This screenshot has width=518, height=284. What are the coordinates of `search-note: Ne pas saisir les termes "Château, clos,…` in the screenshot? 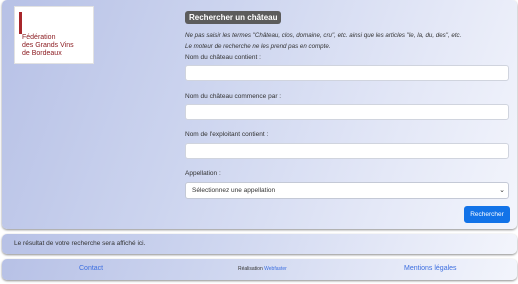 It's located at (323, 41).